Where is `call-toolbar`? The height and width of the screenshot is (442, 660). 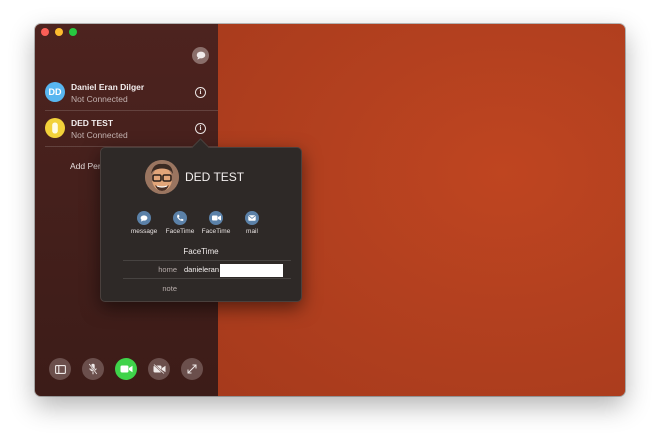 call-toolbar is located at coordinates (126, 369).